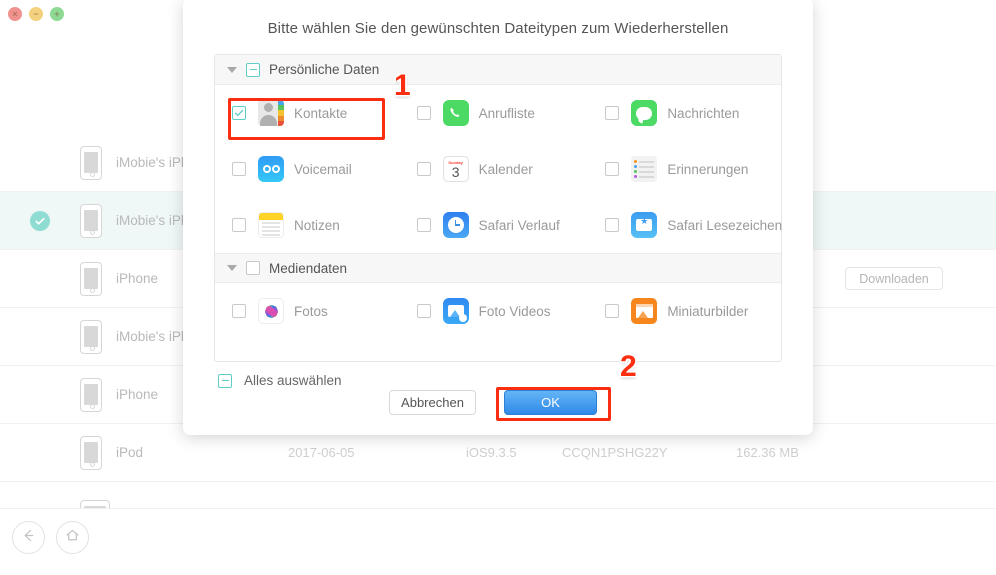 Image resolution: width=996 pixels, height=575 pixels. Describe the element at coordinates (498, 268) in the screenshot. I see `group-header-media: Mediendaten` at that location.